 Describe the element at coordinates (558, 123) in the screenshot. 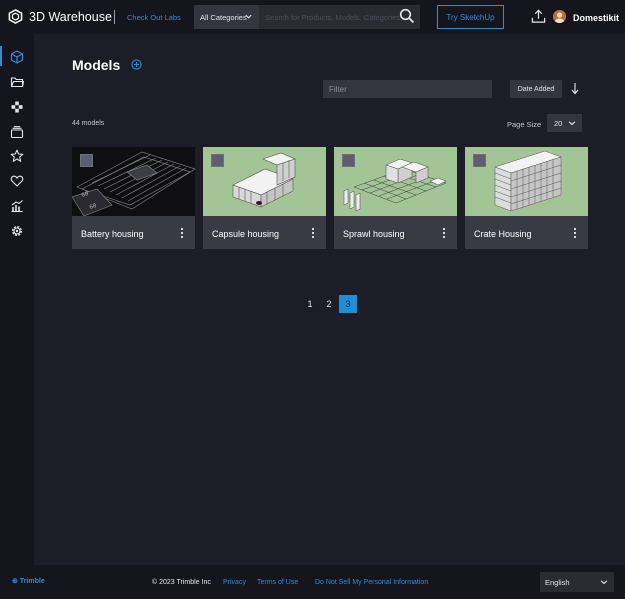

I see `page-size-value: 20` at that location.